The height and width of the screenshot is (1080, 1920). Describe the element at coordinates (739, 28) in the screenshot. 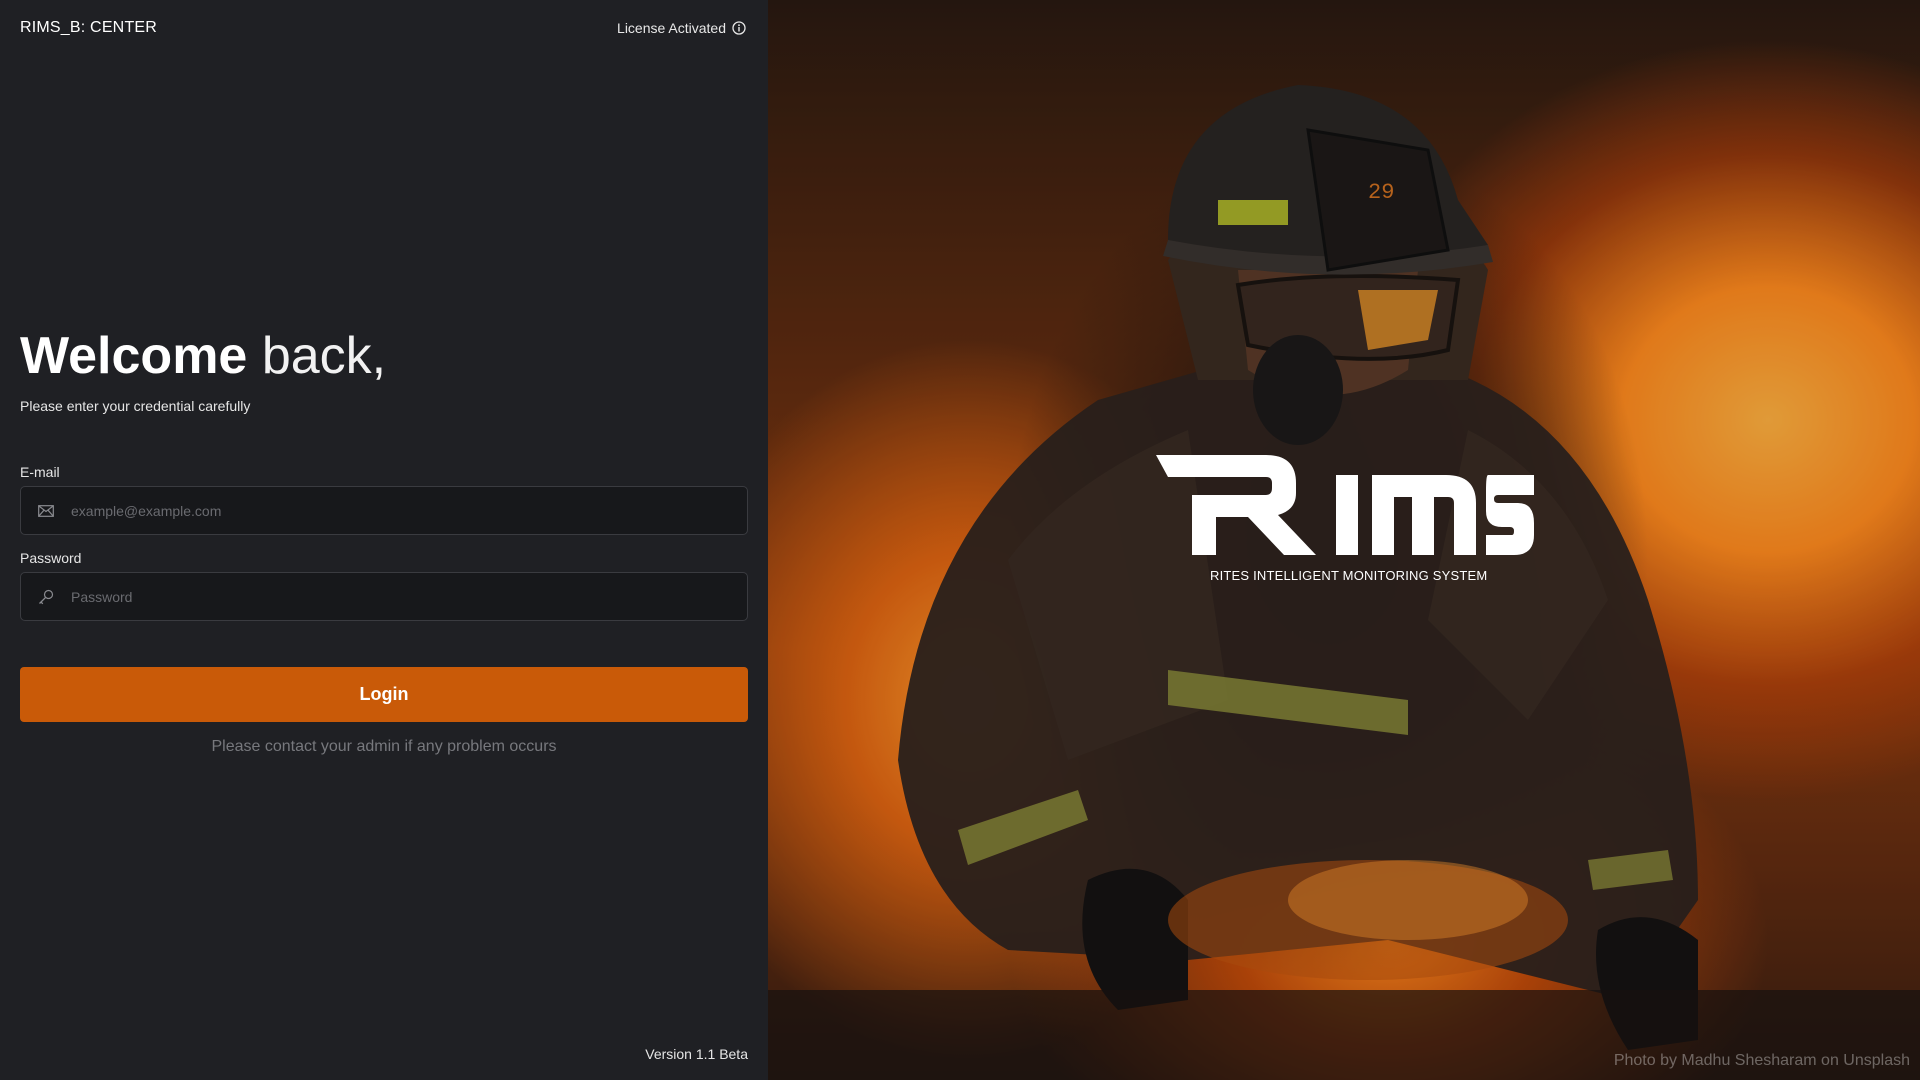

I see `info-icon` at that location.